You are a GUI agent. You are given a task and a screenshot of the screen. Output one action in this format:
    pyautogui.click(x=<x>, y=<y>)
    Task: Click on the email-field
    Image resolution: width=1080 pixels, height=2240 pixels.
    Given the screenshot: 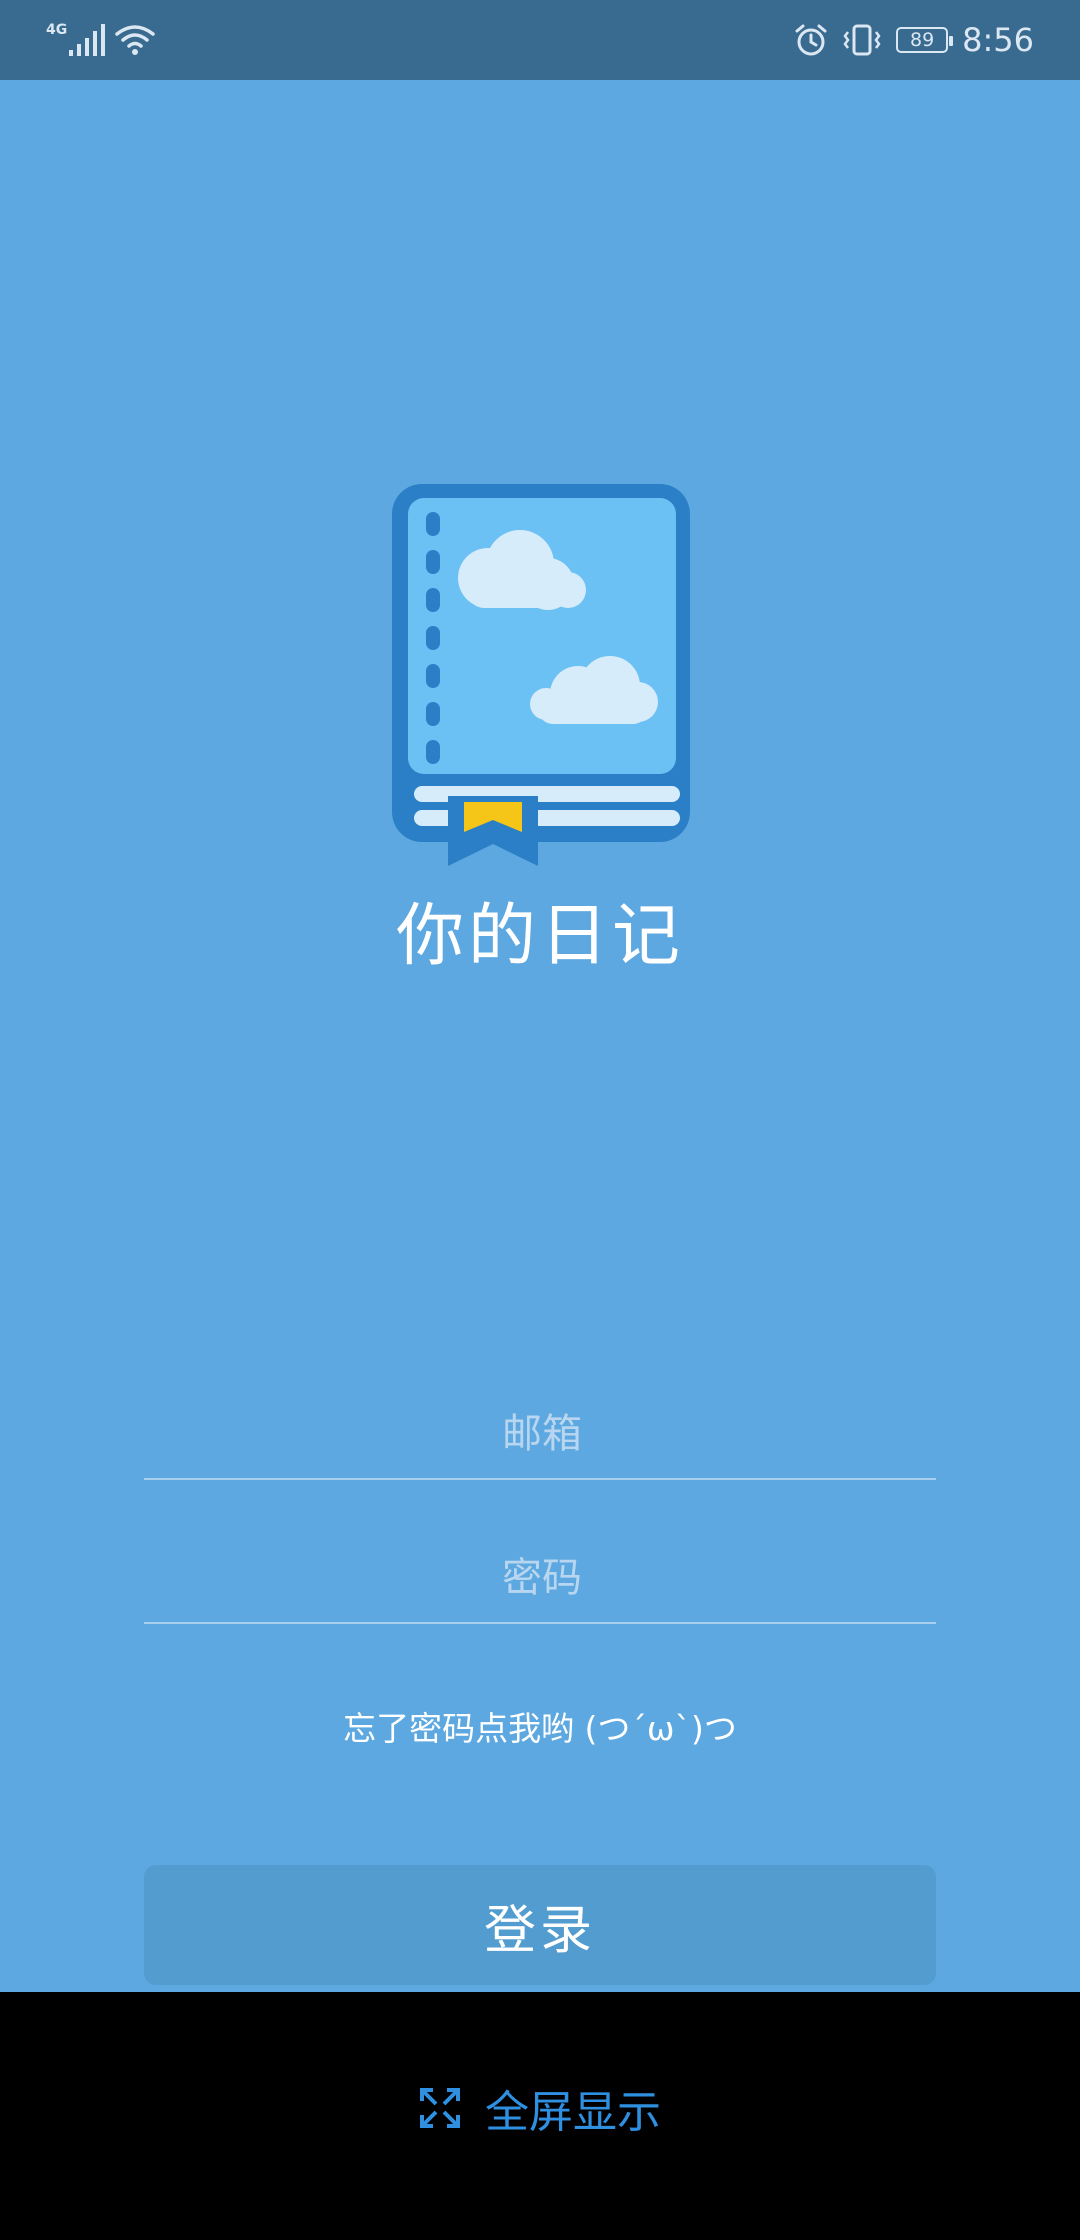 What is the action you would take?
    pyautogui.click(x=542, y=1434)
    